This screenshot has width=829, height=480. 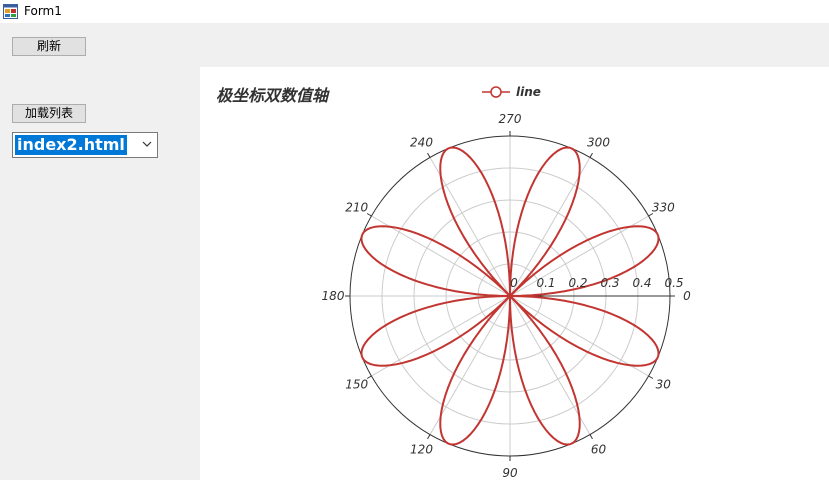 I want to click on legend: line, so click(x=511, y=92).